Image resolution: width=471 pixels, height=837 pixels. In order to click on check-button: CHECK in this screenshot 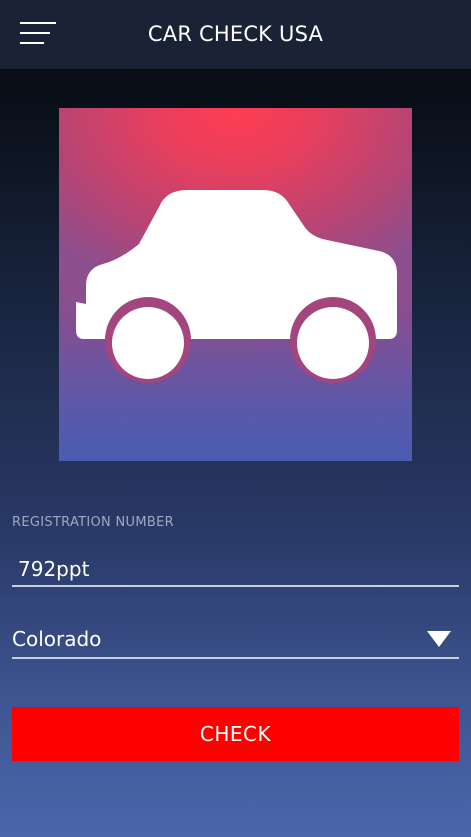, I will do `click(235, 734)`.